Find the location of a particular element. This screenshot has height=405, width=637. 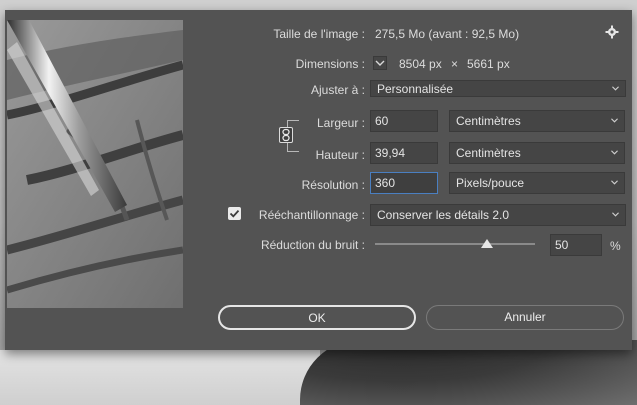

image-size-value: 275,5 Mo (avant : 92,5 Mo) is located at coordinates (447, 34).